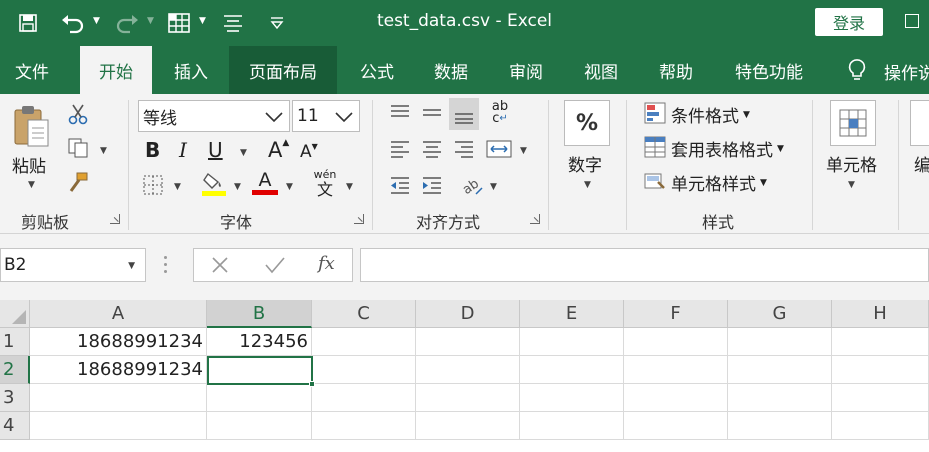 This screenshot has height=452, width=929. What do you see at coordinates (118, 342) in the screenshot?
I see `cell-a1: 18688991234` at bounding box center [118, 342].